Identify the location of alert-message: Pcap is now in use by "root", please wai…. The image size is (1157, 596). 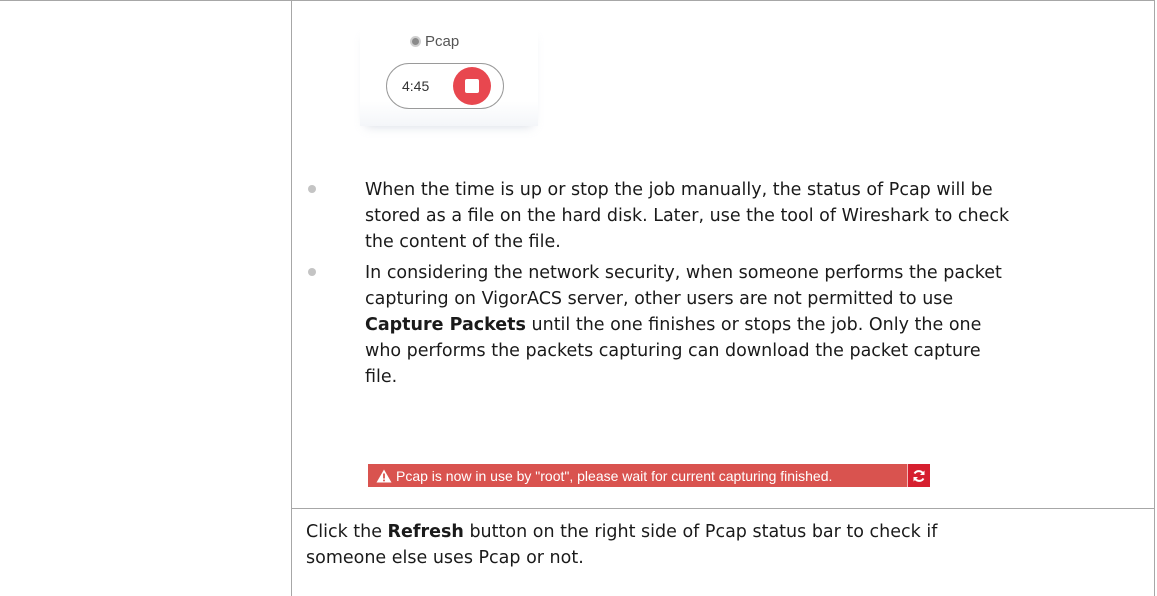
(614, 475).